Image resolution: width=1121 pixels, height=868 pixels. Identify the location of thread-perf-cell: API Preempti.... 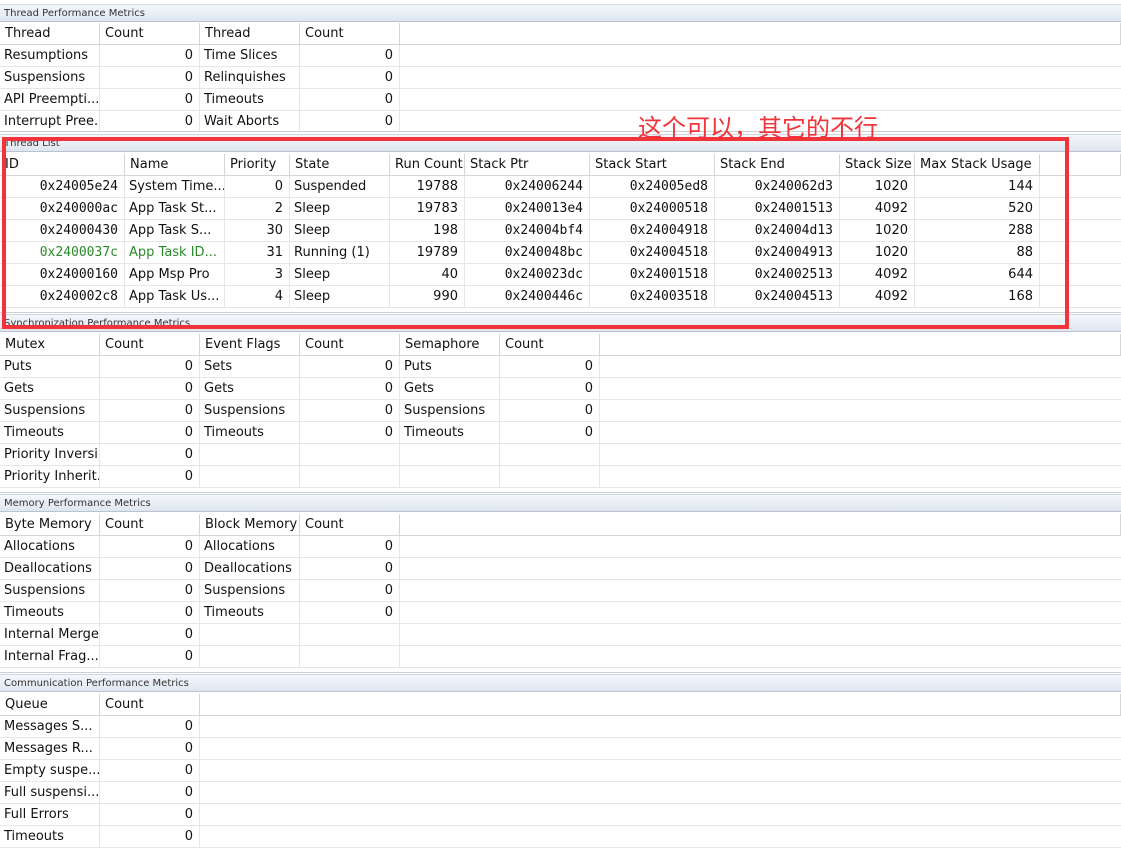
(50, 100).